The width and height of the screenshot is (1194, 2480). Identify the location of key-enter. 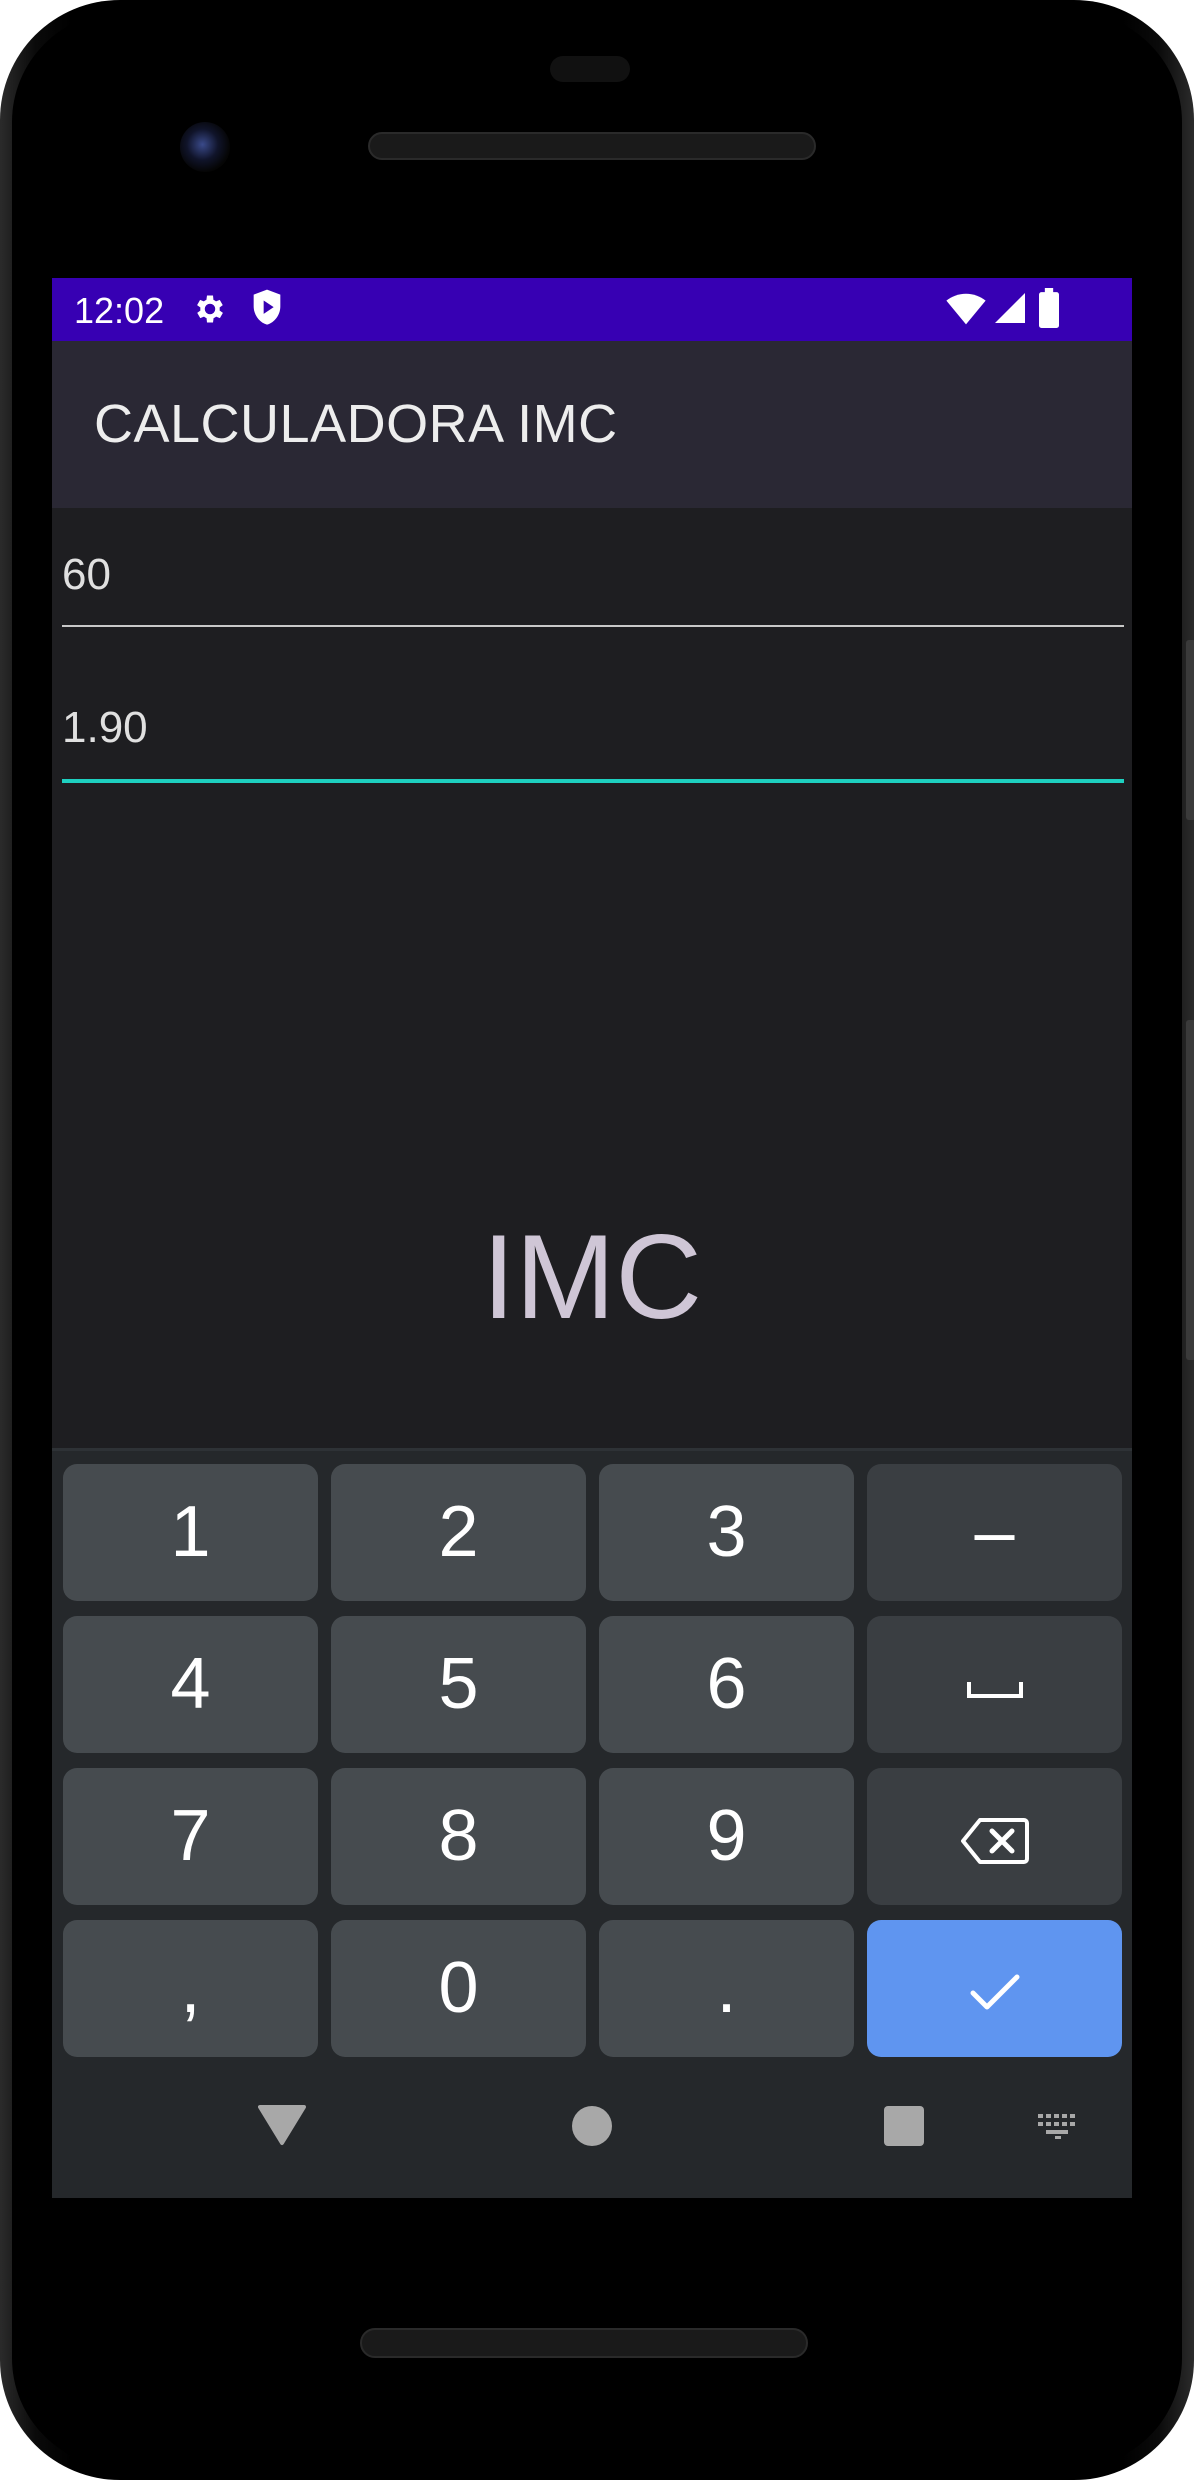
(994, 1988).